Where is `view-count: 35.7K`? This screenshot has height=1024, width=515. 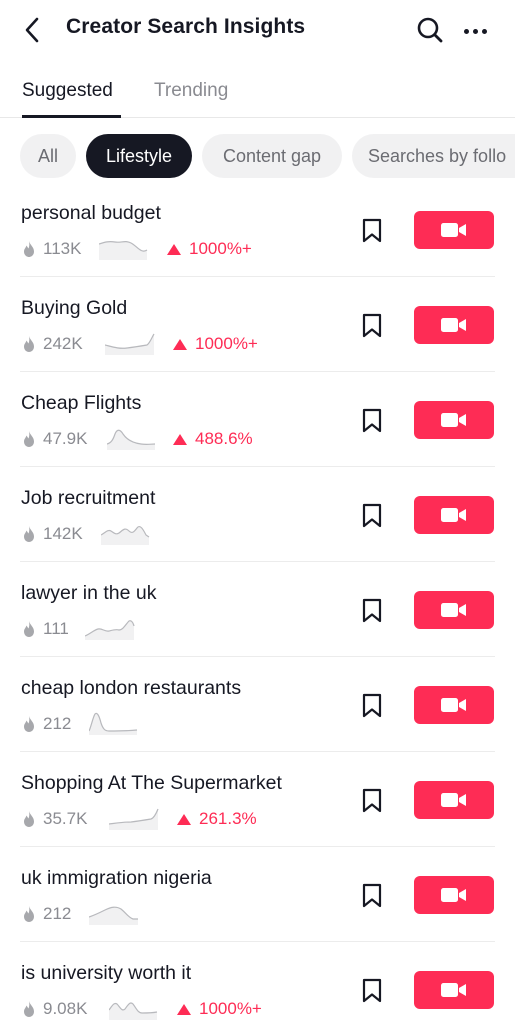 view-count: 35.7K is located at coordinates (65, 818).